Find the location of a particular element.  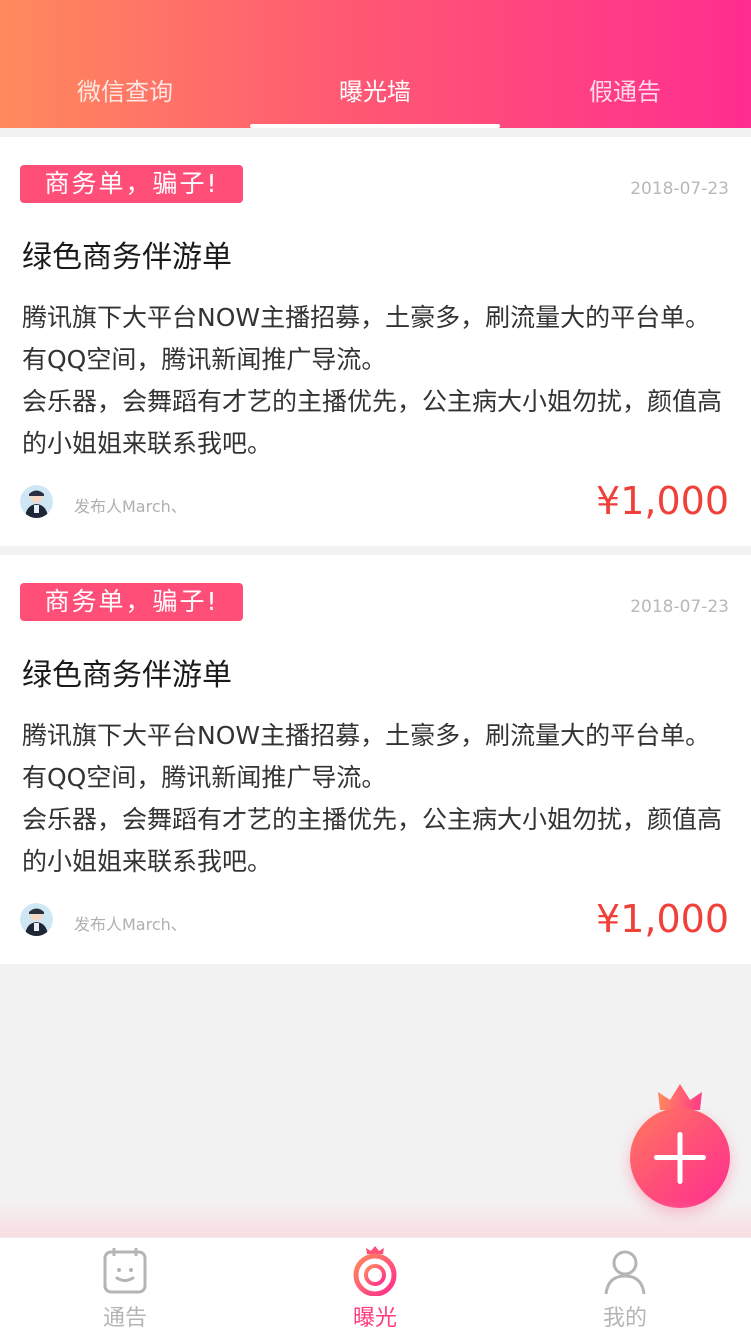

tab-label: 曝光墙 is located at coordinates (375, 92).